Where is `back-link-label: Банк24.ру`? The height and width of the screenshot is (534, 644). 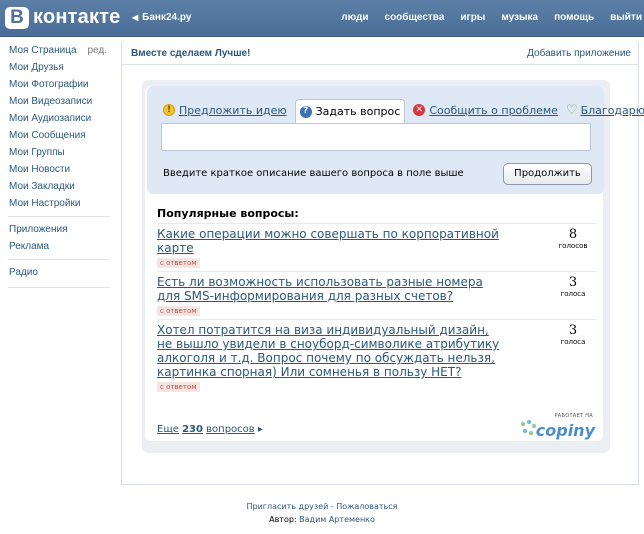
back-link-label: Банк24.ру is located at coordinates (167, 17).